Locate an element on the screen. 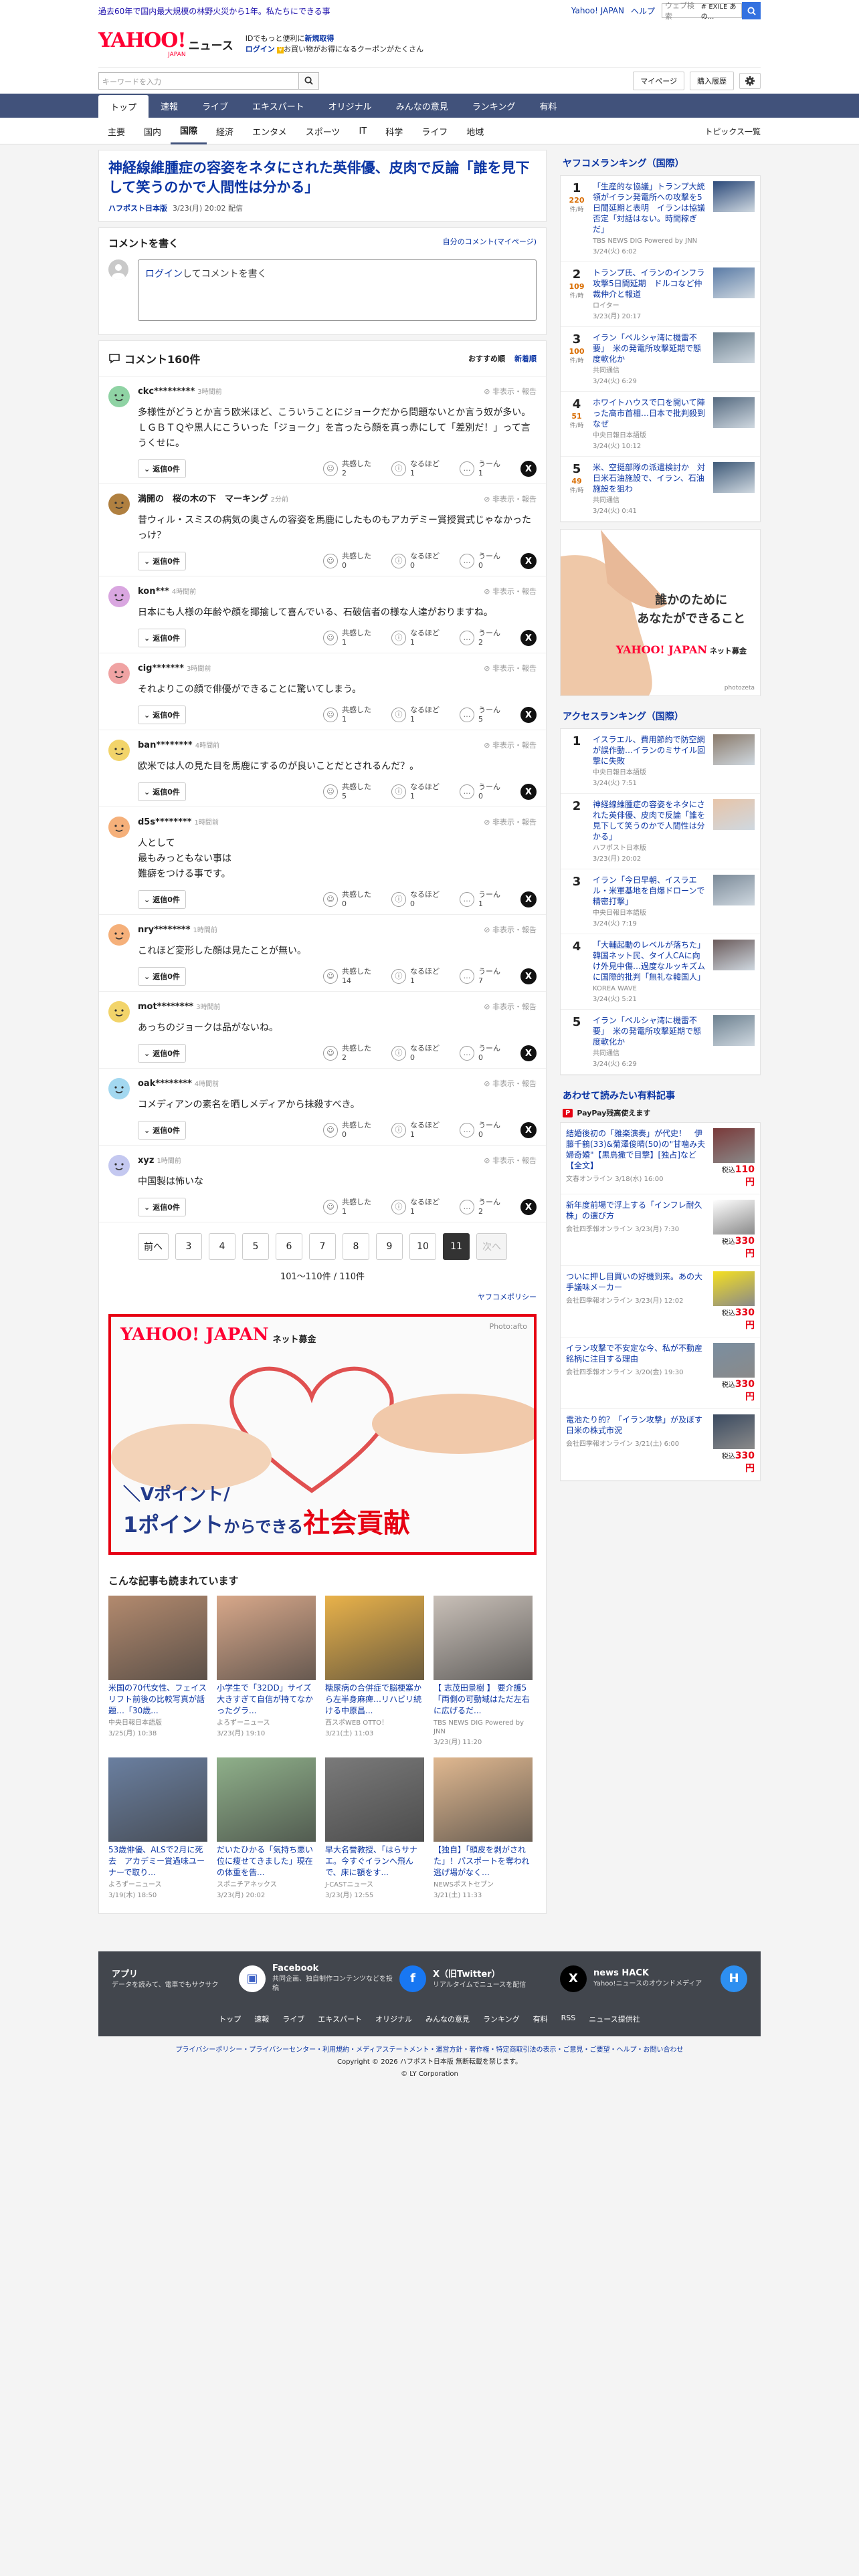 This screenshot has height=2576, width=859. footer-x-link: X（旧Twitter） リアルタイムでニュースを配信 X is located at coordinates (510, 1979).